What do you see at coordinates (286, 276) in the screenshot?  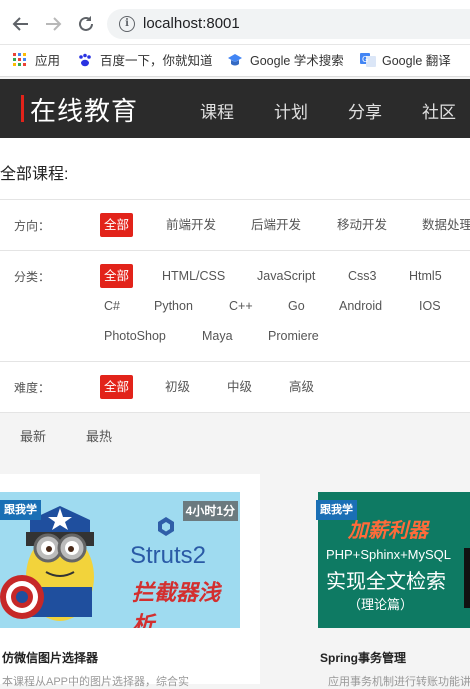 I see `category-javascript: JavaScript` at bounding box center [286, 276].